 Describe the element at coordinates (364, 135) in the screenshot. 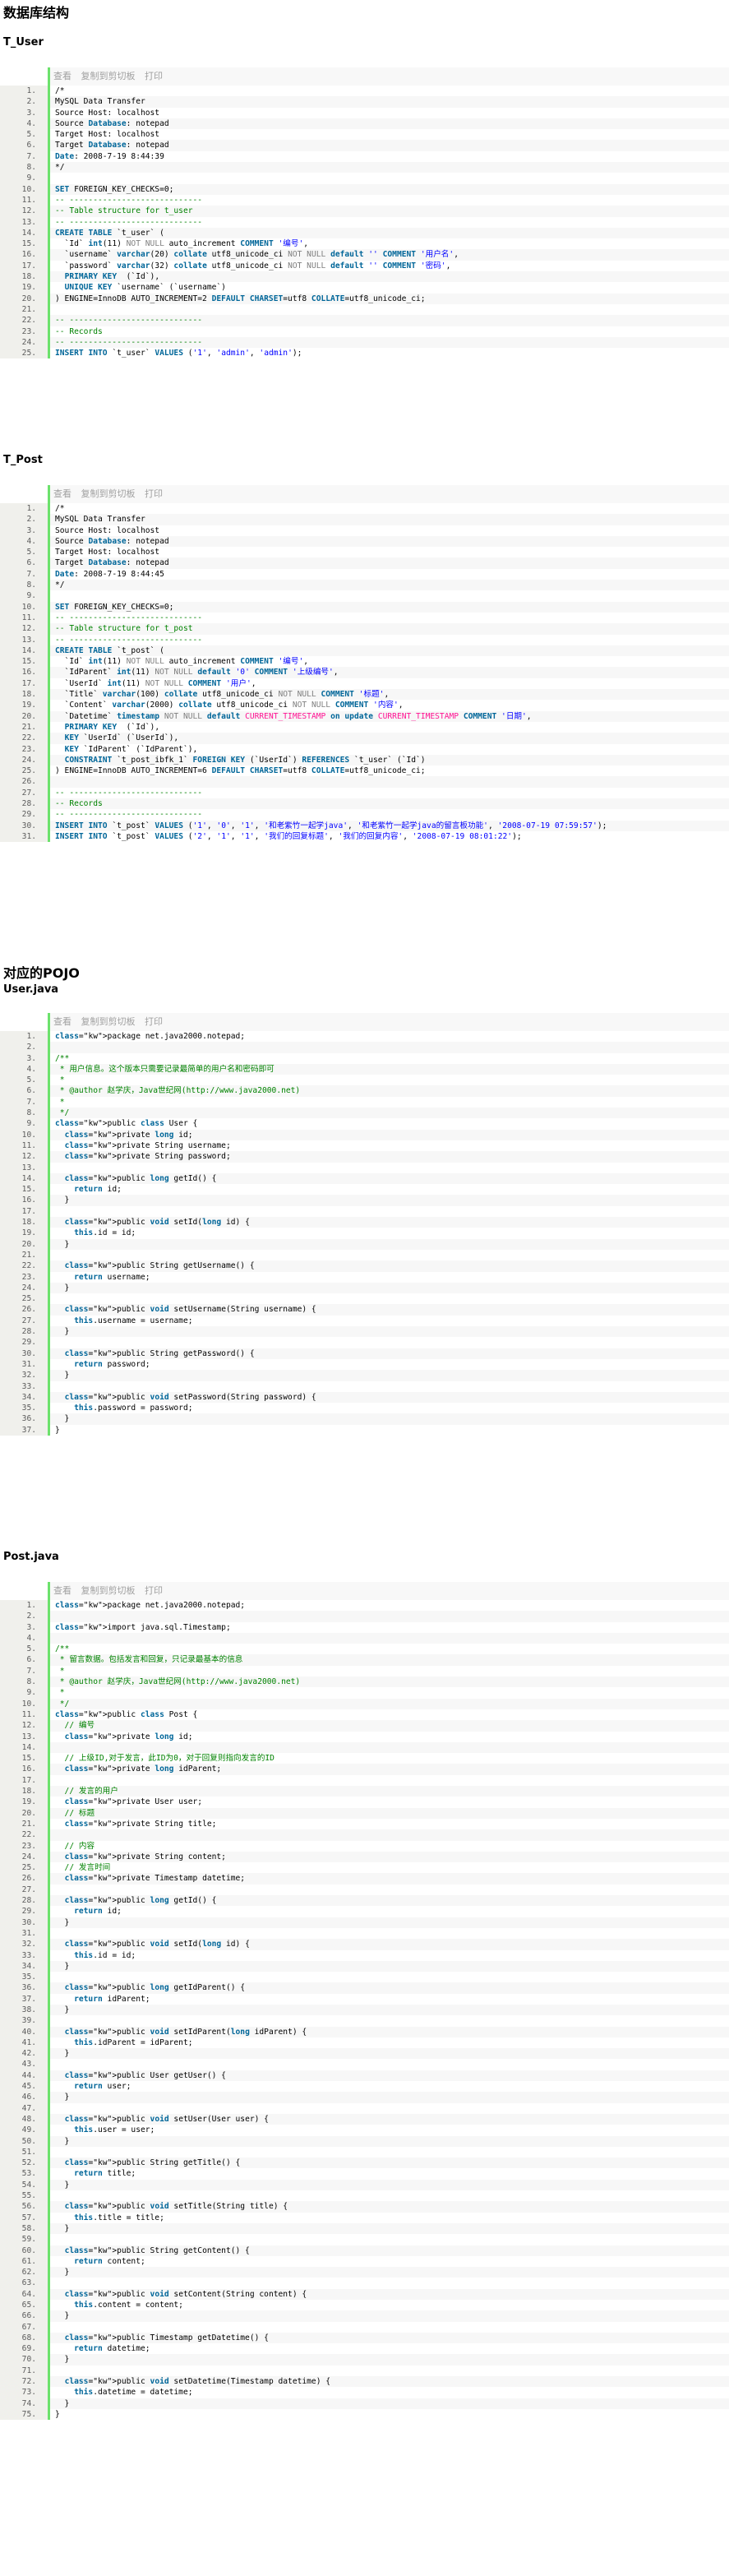

I see `code-line: 5. Target Host: localhost` at that location.